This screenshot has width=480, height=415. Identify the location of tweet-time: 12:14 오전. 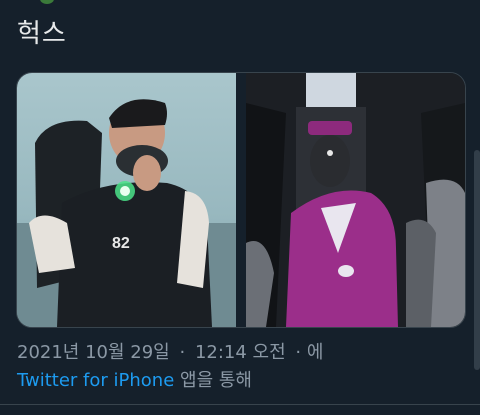
(240, 352).